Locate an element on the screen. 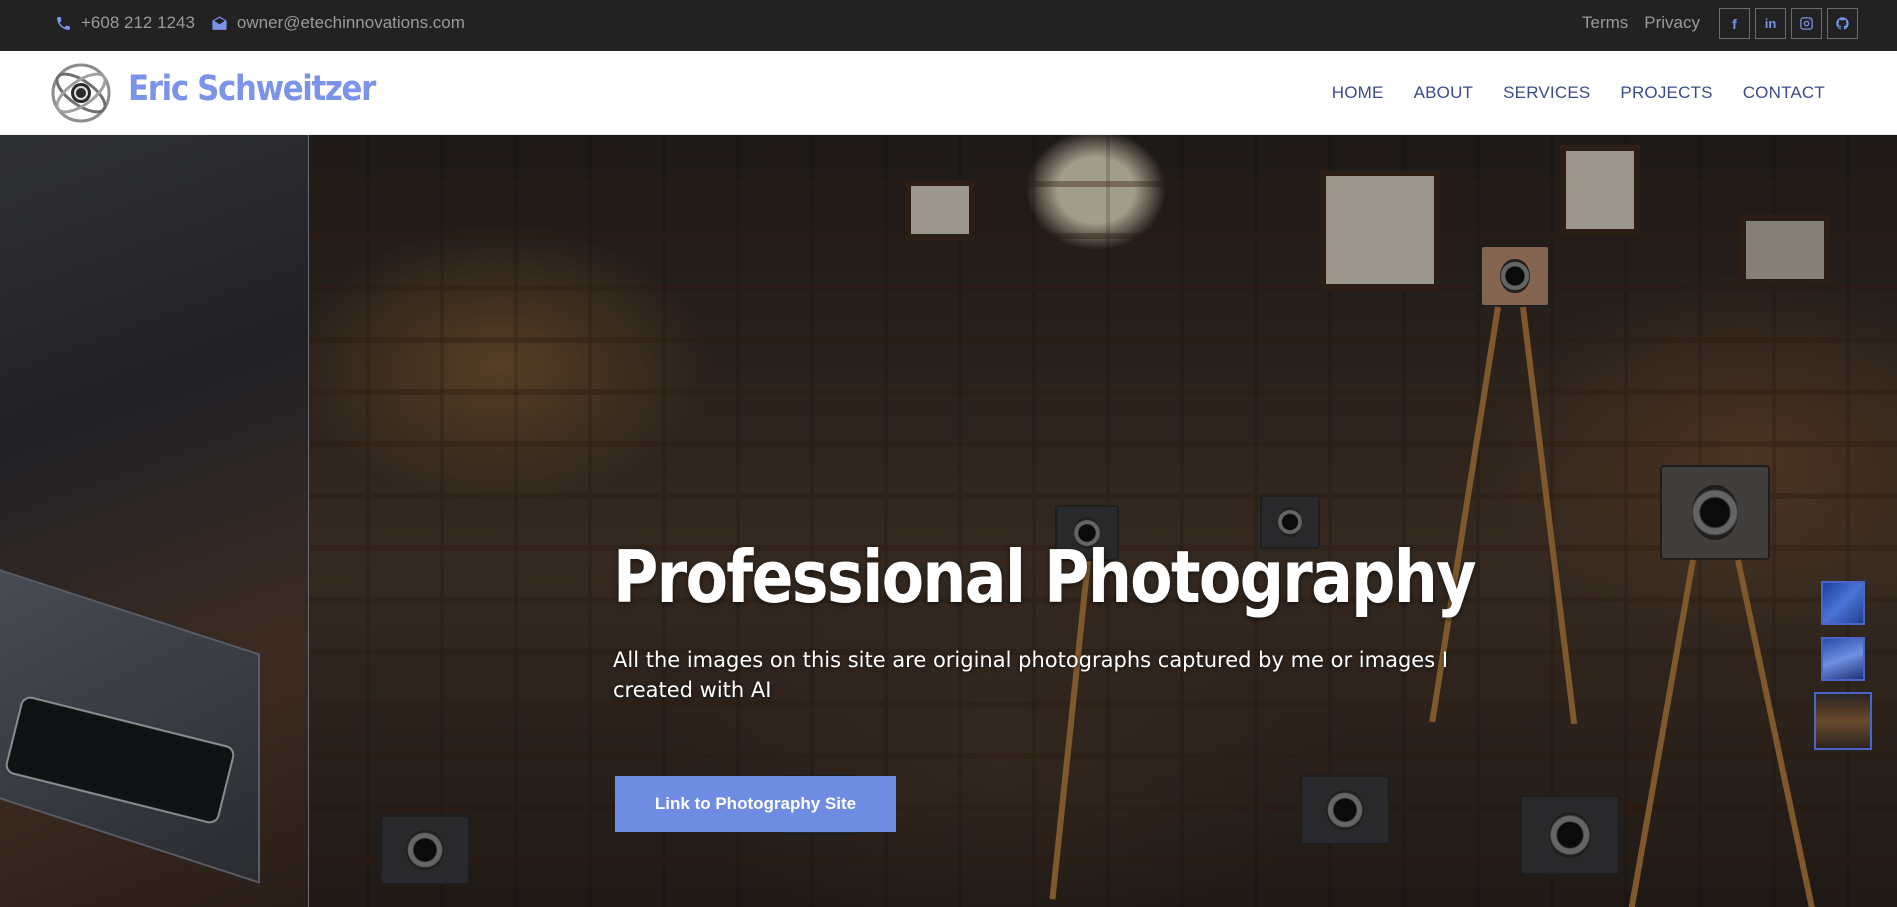  nav-home: HOME is located at coordinates (1358, 93).